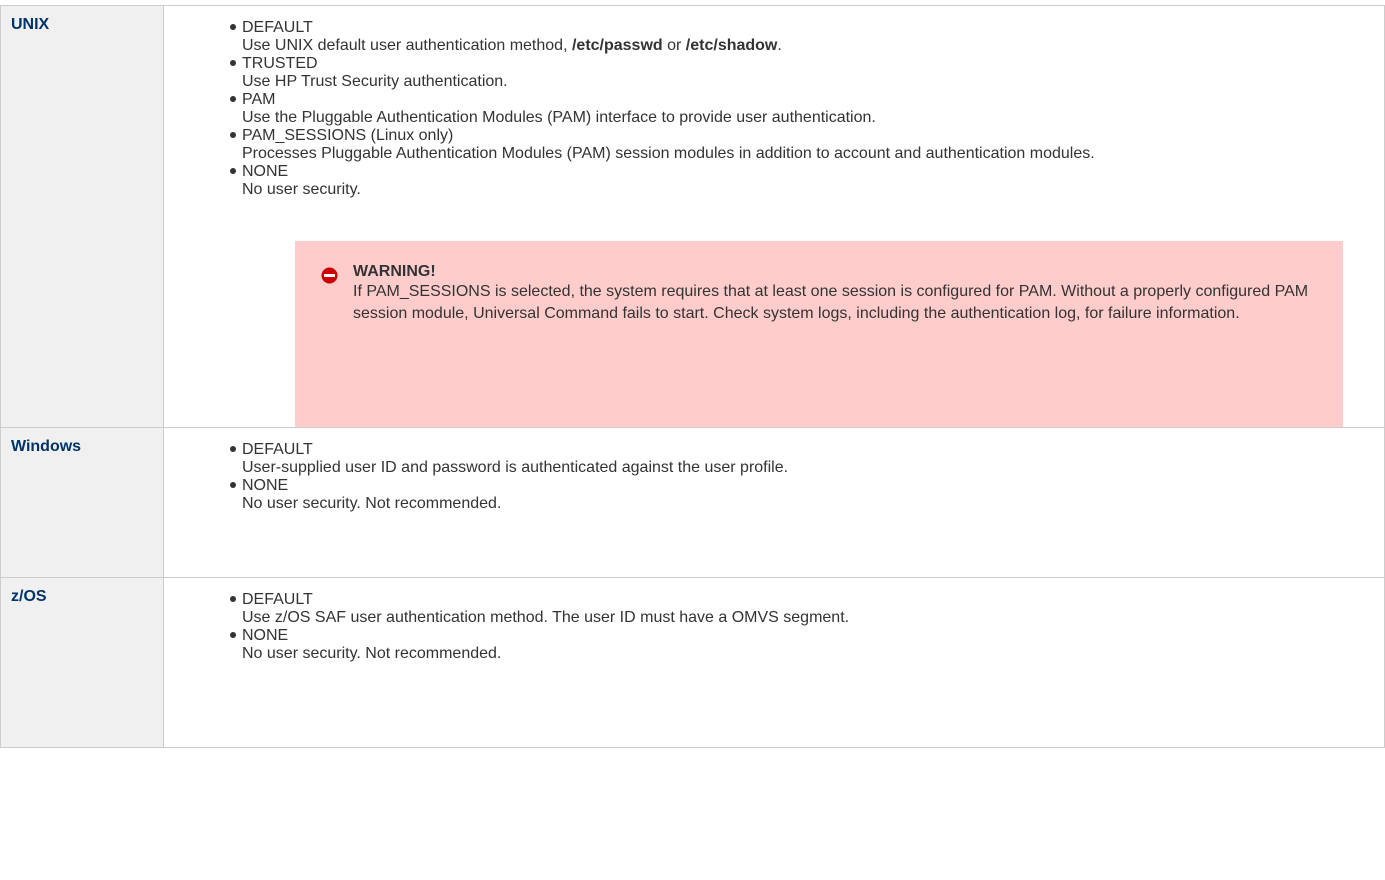 The height and width of the screenshot is (880, 1385). I want to click on stop-icon, so click(329, 275).